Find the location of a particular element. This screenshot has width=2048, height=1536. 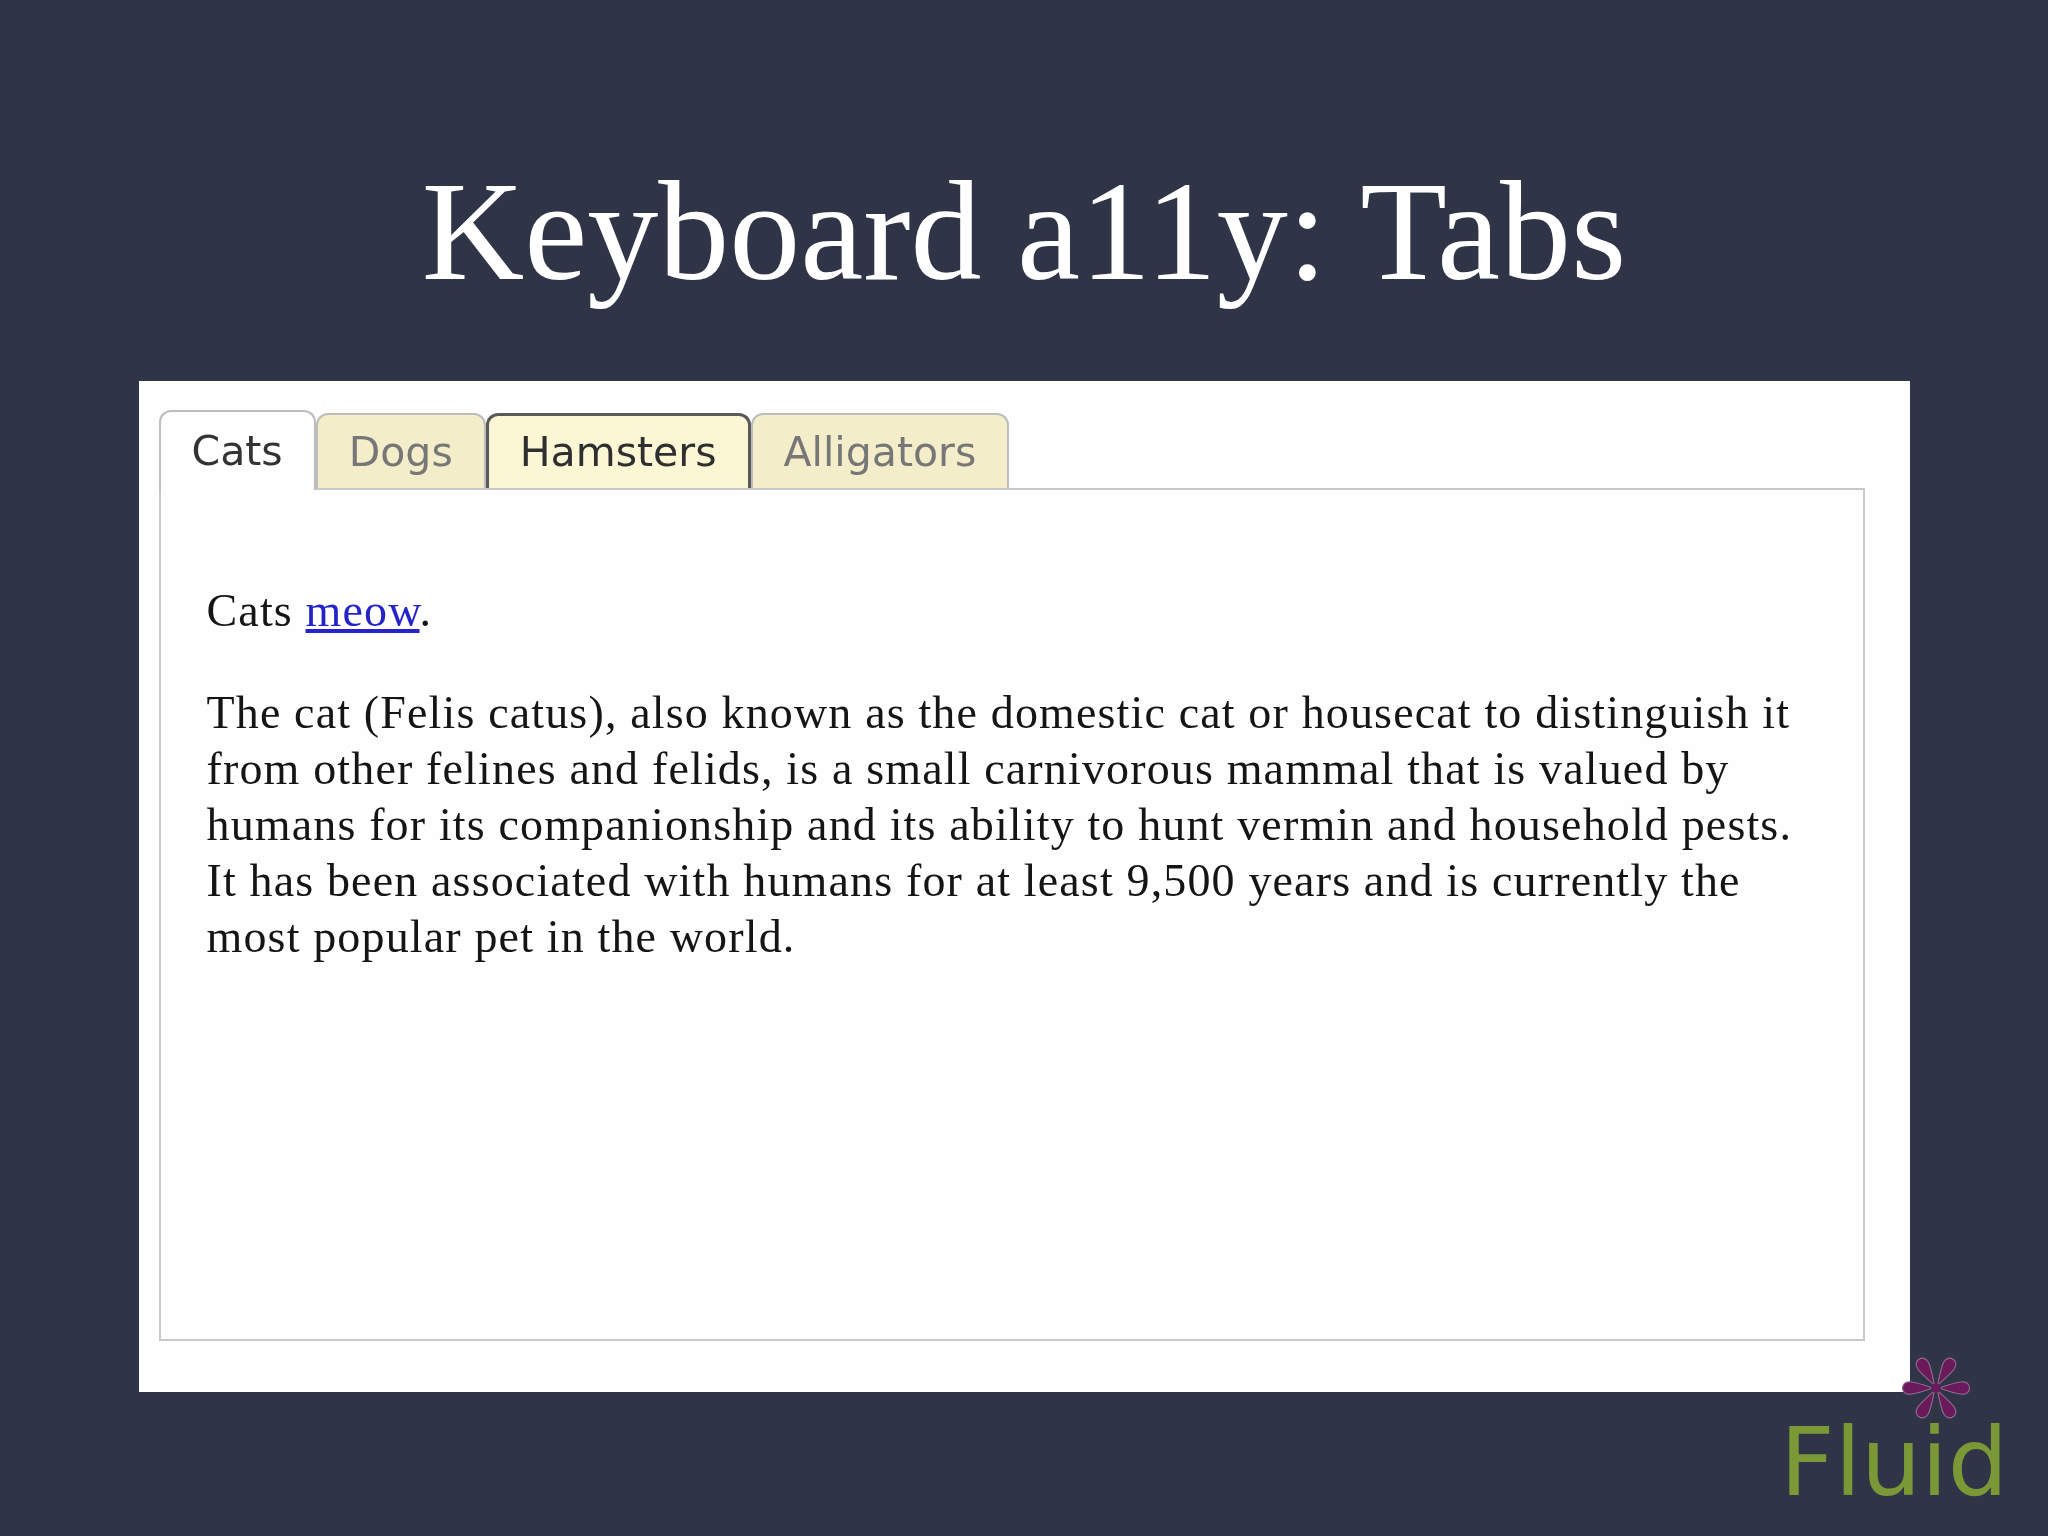

tab: Alligators is located at coordinates (880, 450).